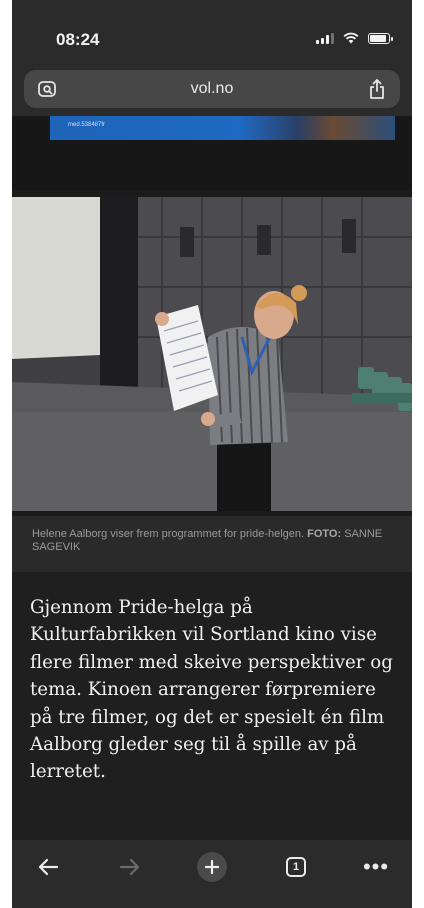 The height and width of the screenshot is (908, 424). What do you see at coordinates (212, 153) in the screenshot?
I see `advertisement-area: med.538487fr` at bounding box center [212, 153].